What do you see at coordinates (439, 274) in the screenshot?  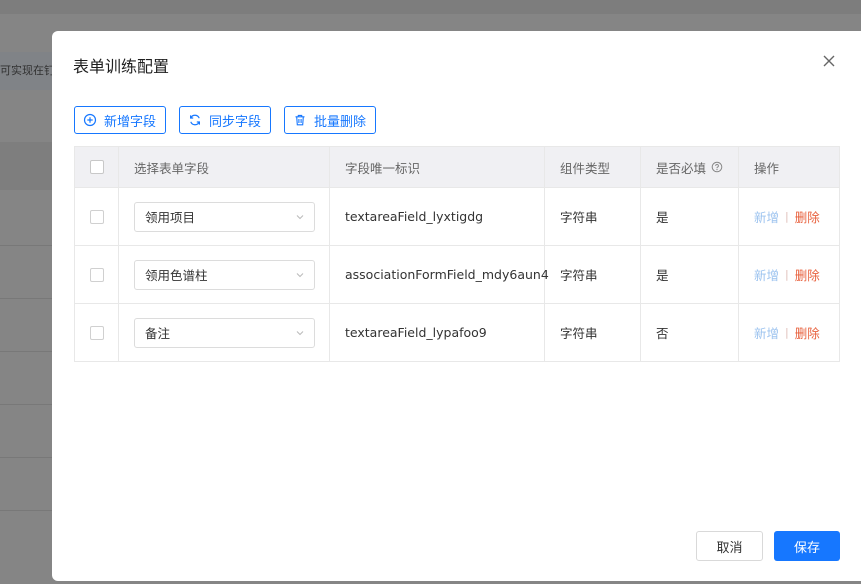 I see `field-key: associationFormField_mdy6aun4` at bounding box center [439, 274].